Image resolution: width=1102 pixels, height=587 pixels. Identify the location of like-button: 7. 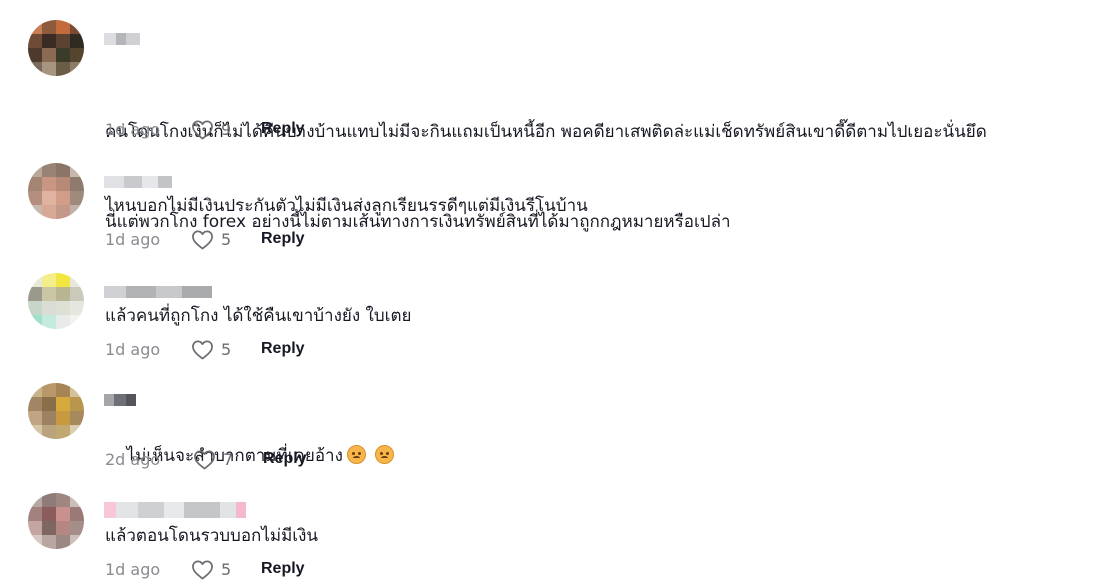
(228, 459).